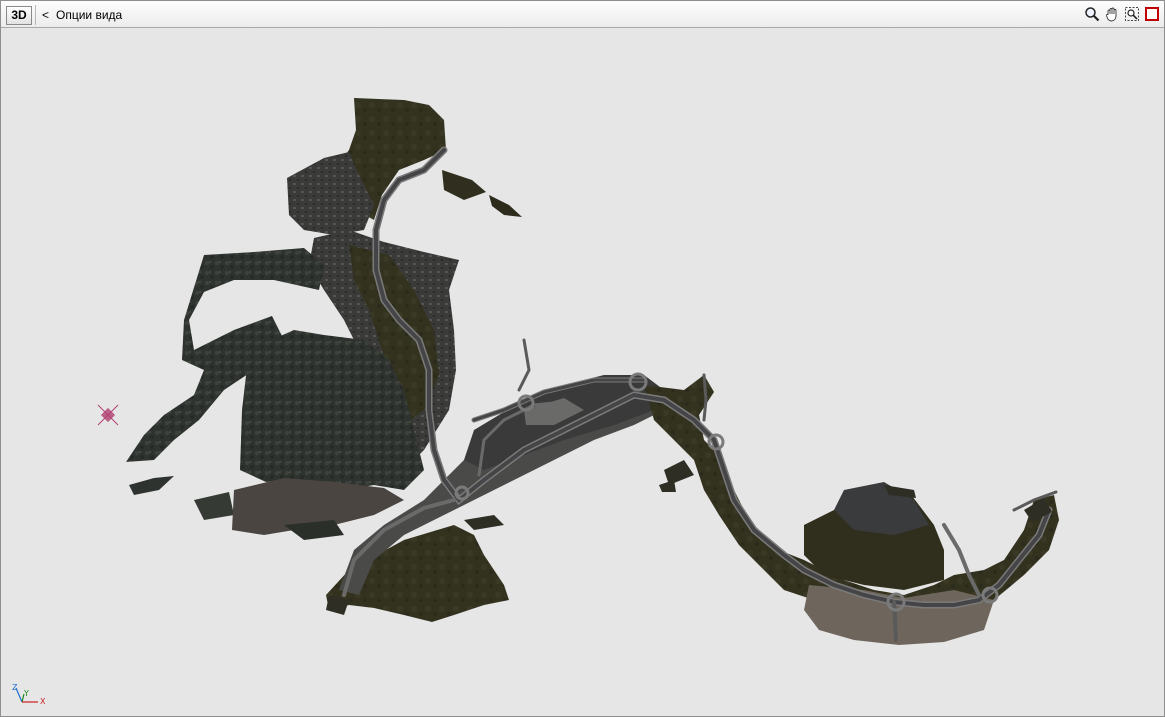  Describe the element at coordinates (582, 14) in the screenshot. I see `view-toolbar: 3D < Опции вида` at that location.